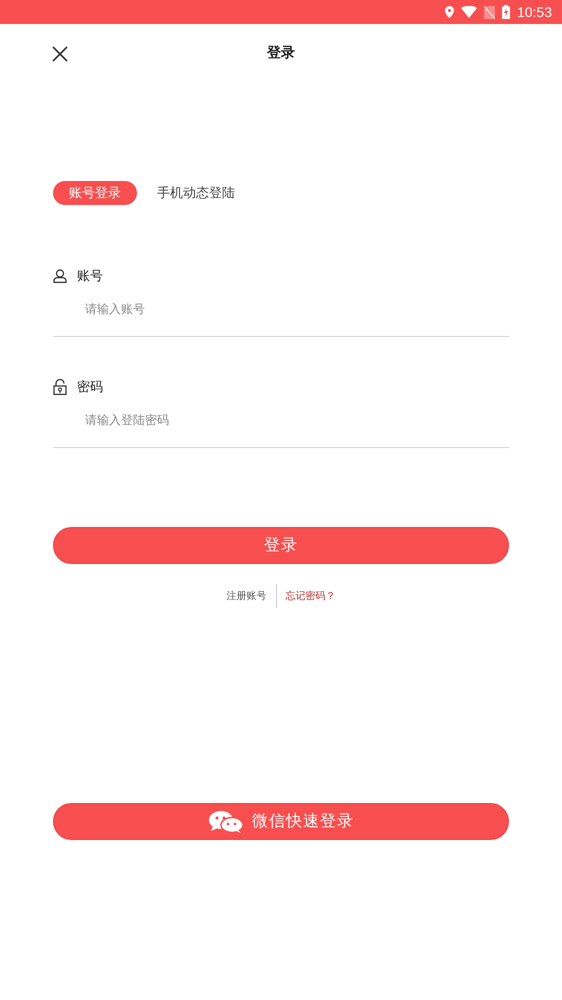 The image size is (562, 1000). I want to click on forgot-password-link: 忘记密码？, so click(310, 596).